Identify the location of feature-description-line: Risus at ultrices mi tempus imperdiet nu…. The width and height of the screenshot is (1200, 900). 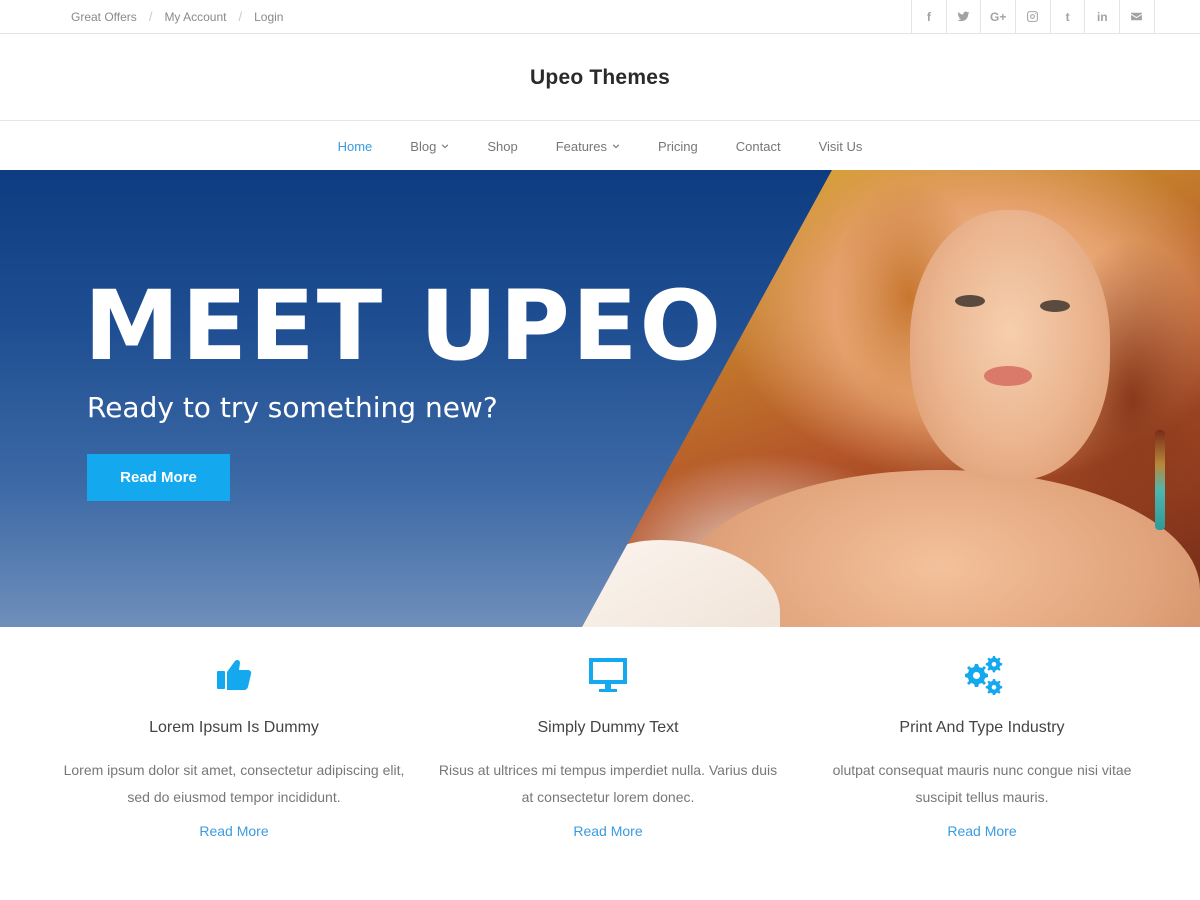
(608, 770).